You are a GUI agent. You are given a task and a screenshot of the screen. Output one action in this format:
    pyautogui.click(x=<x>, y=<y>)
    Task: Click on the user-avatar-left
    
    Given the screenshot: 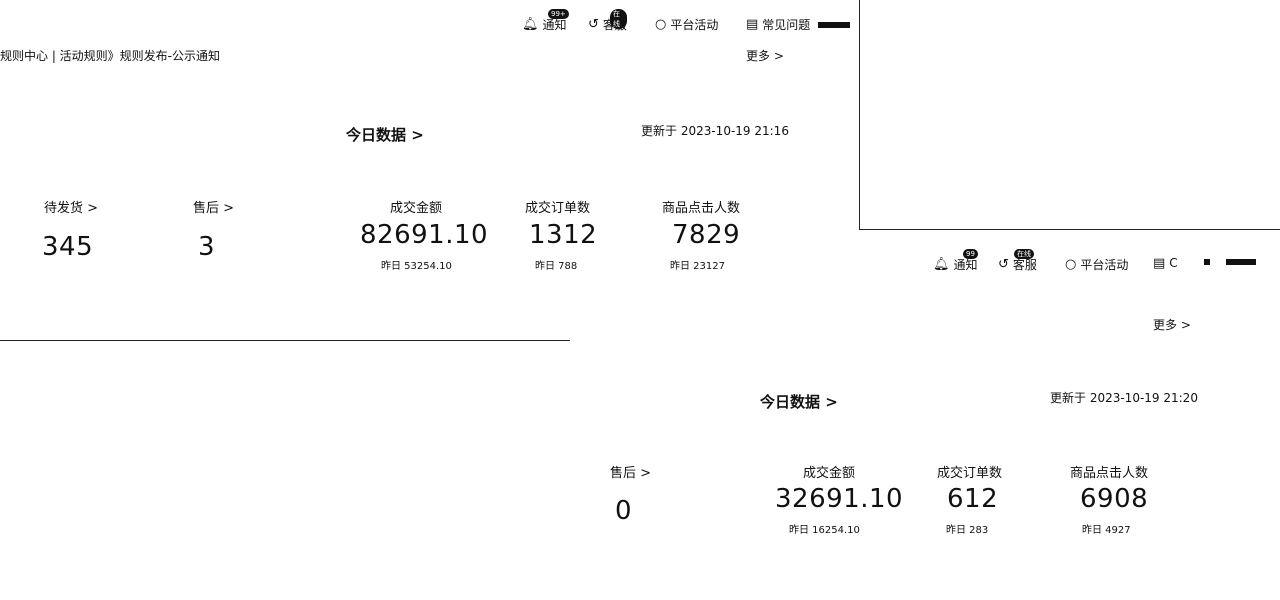 What is the action you would take?
    pyautogui.click(x=834, y=25)
    